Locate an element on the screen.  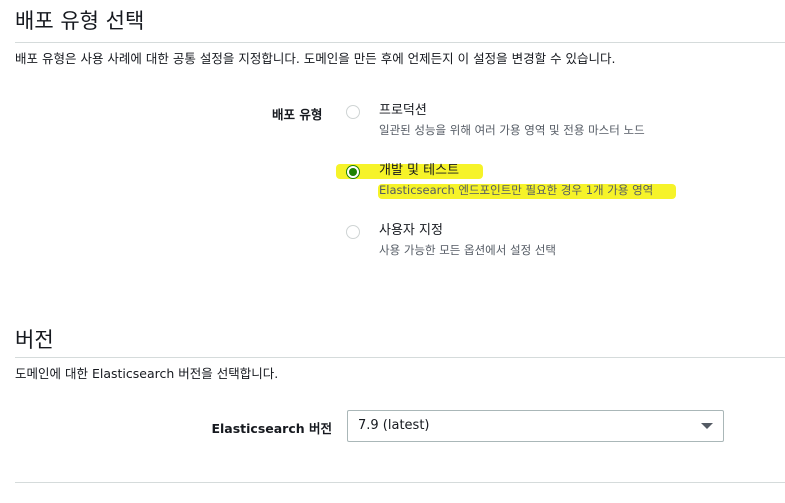
radio-button-custom is located at coordinates (353, 232).